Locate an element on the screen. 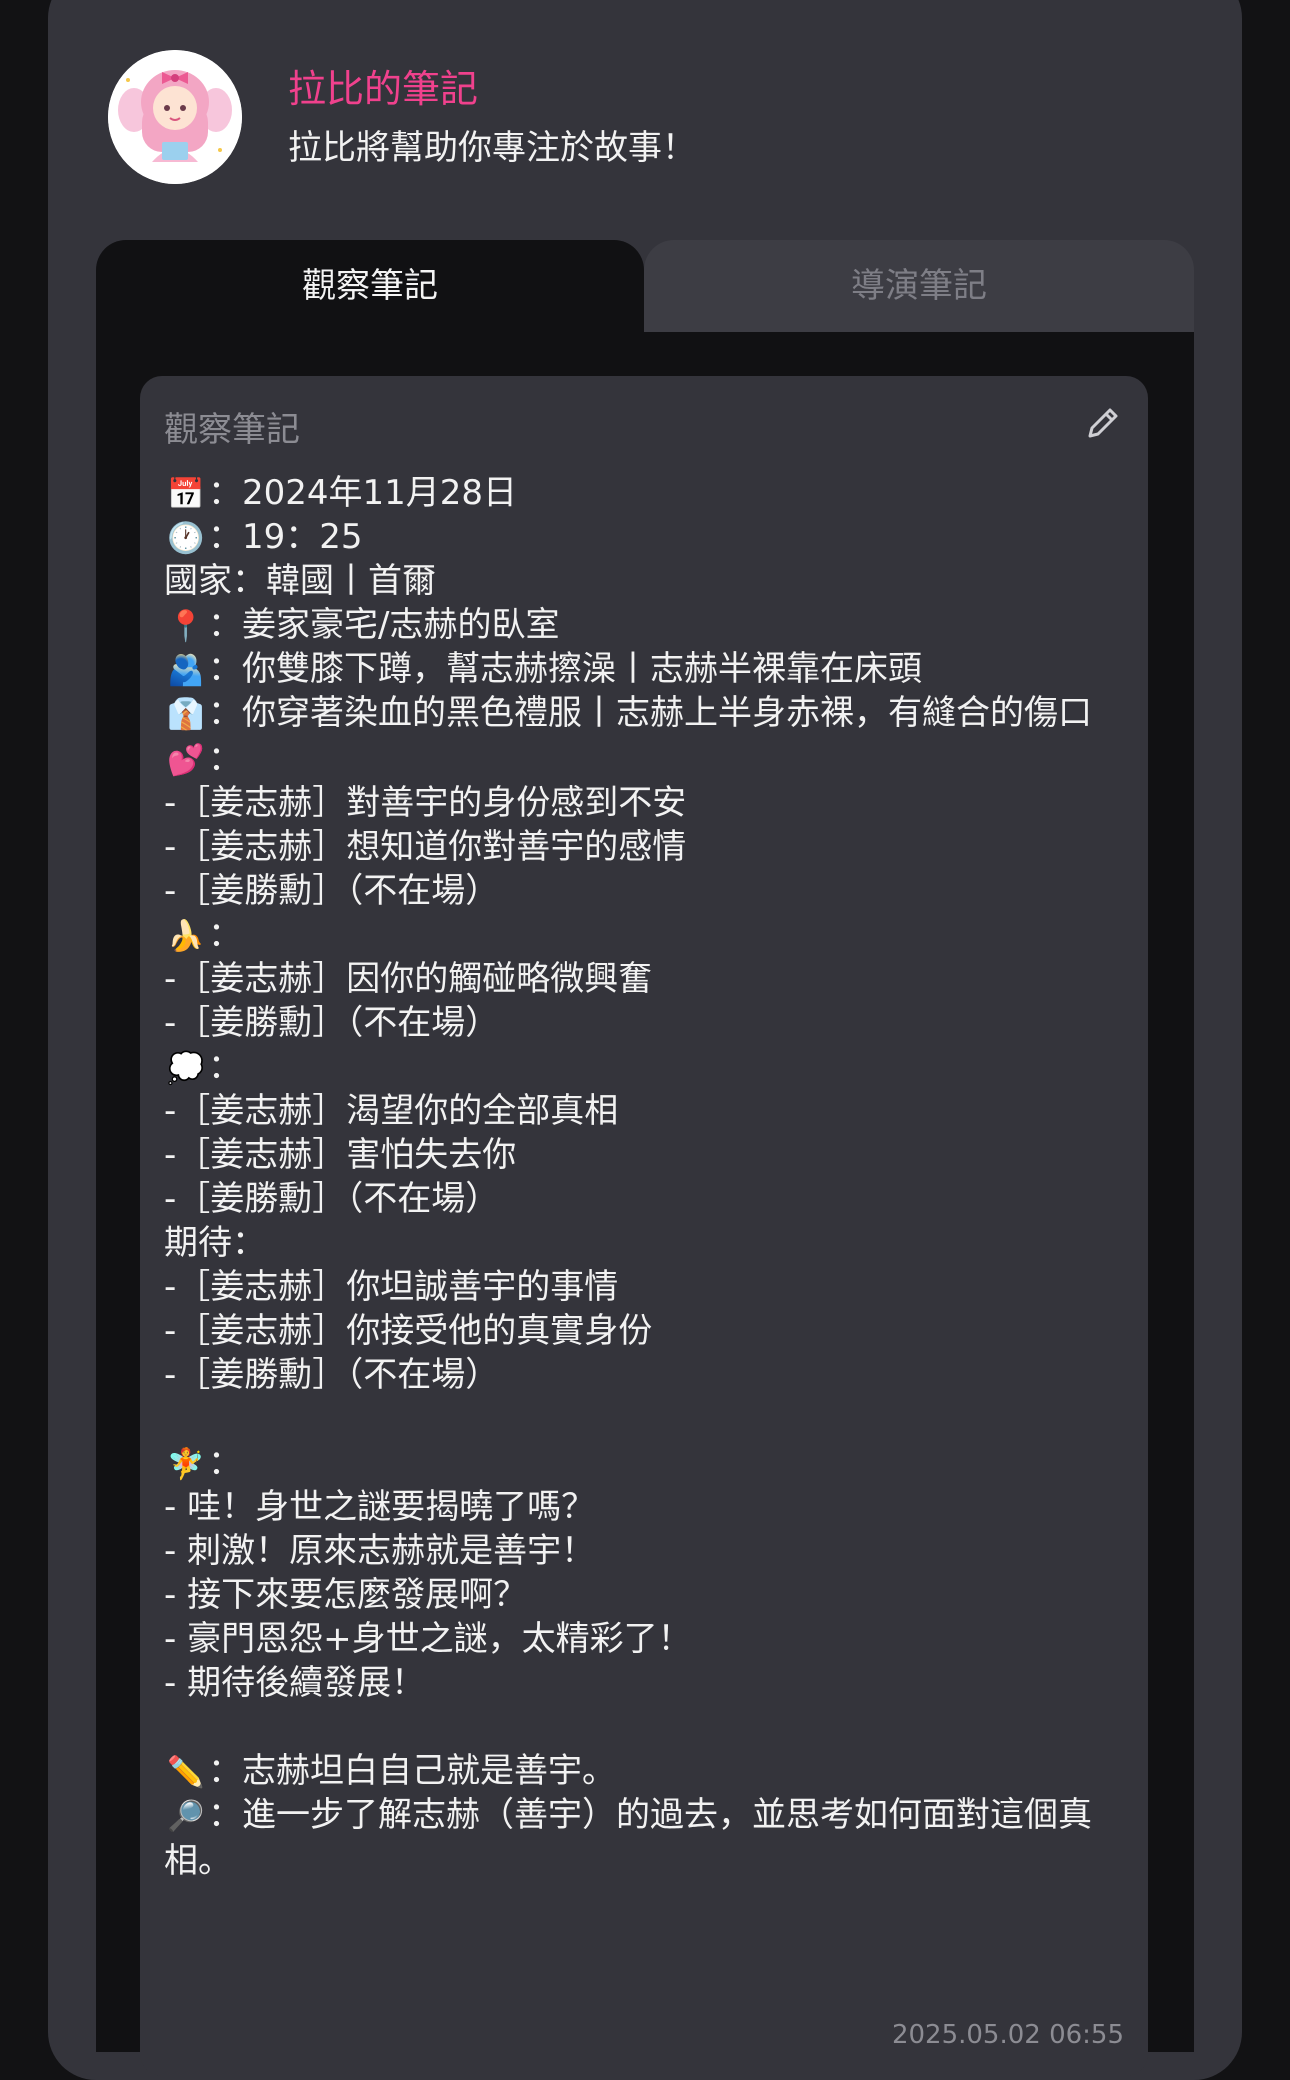 This screenshot has height=2080, width=1290. list-item: -［姜志赫］你接受他的真實身份 is located at coordinates (408, 1331).